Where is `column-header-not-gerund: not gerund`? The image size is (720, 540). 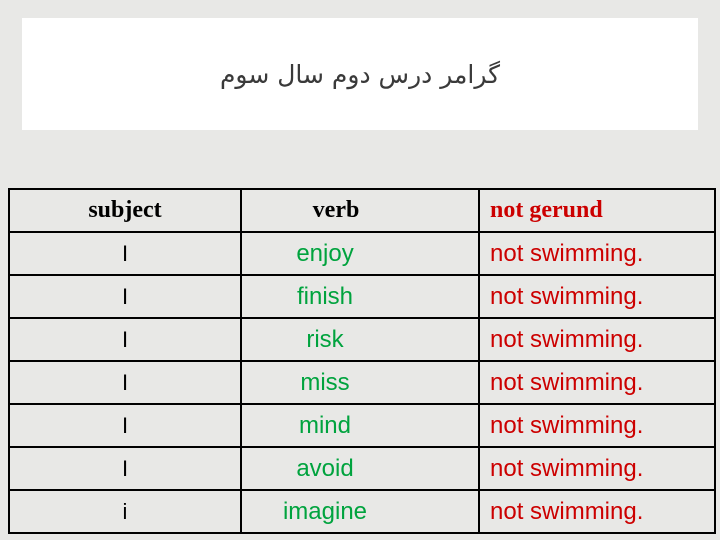
column-header-not-gerund: not gerund is located at coordinates (597, 210).